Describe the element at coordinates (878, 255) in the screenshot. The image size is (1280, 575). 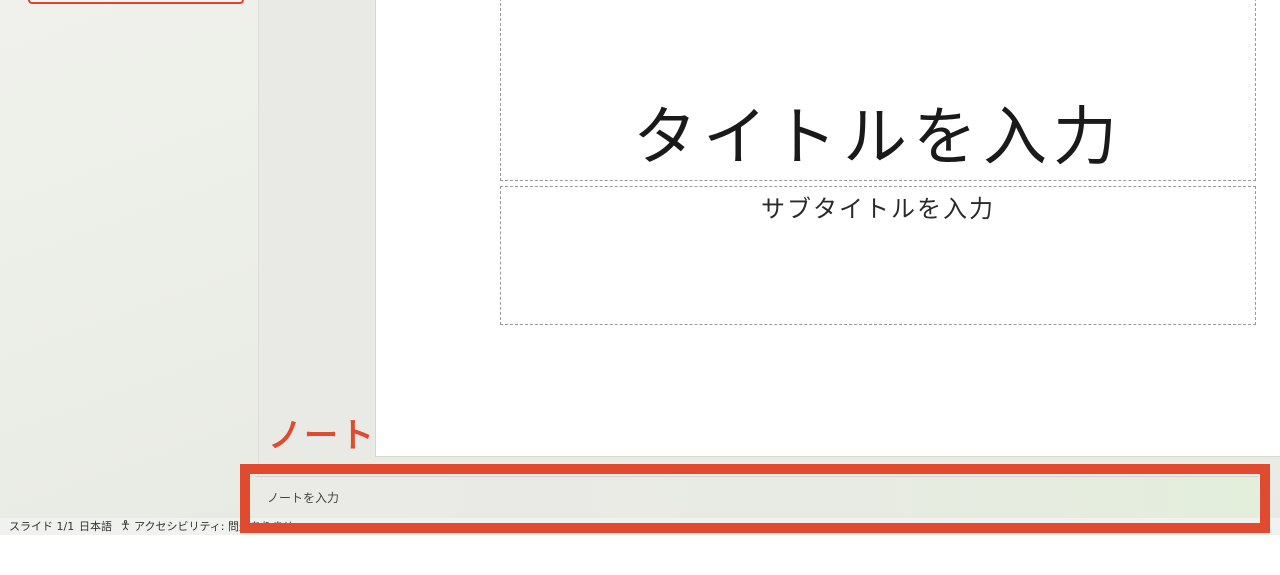
I see `subtitle-placeholder: サブタイトルを入力` at that location.